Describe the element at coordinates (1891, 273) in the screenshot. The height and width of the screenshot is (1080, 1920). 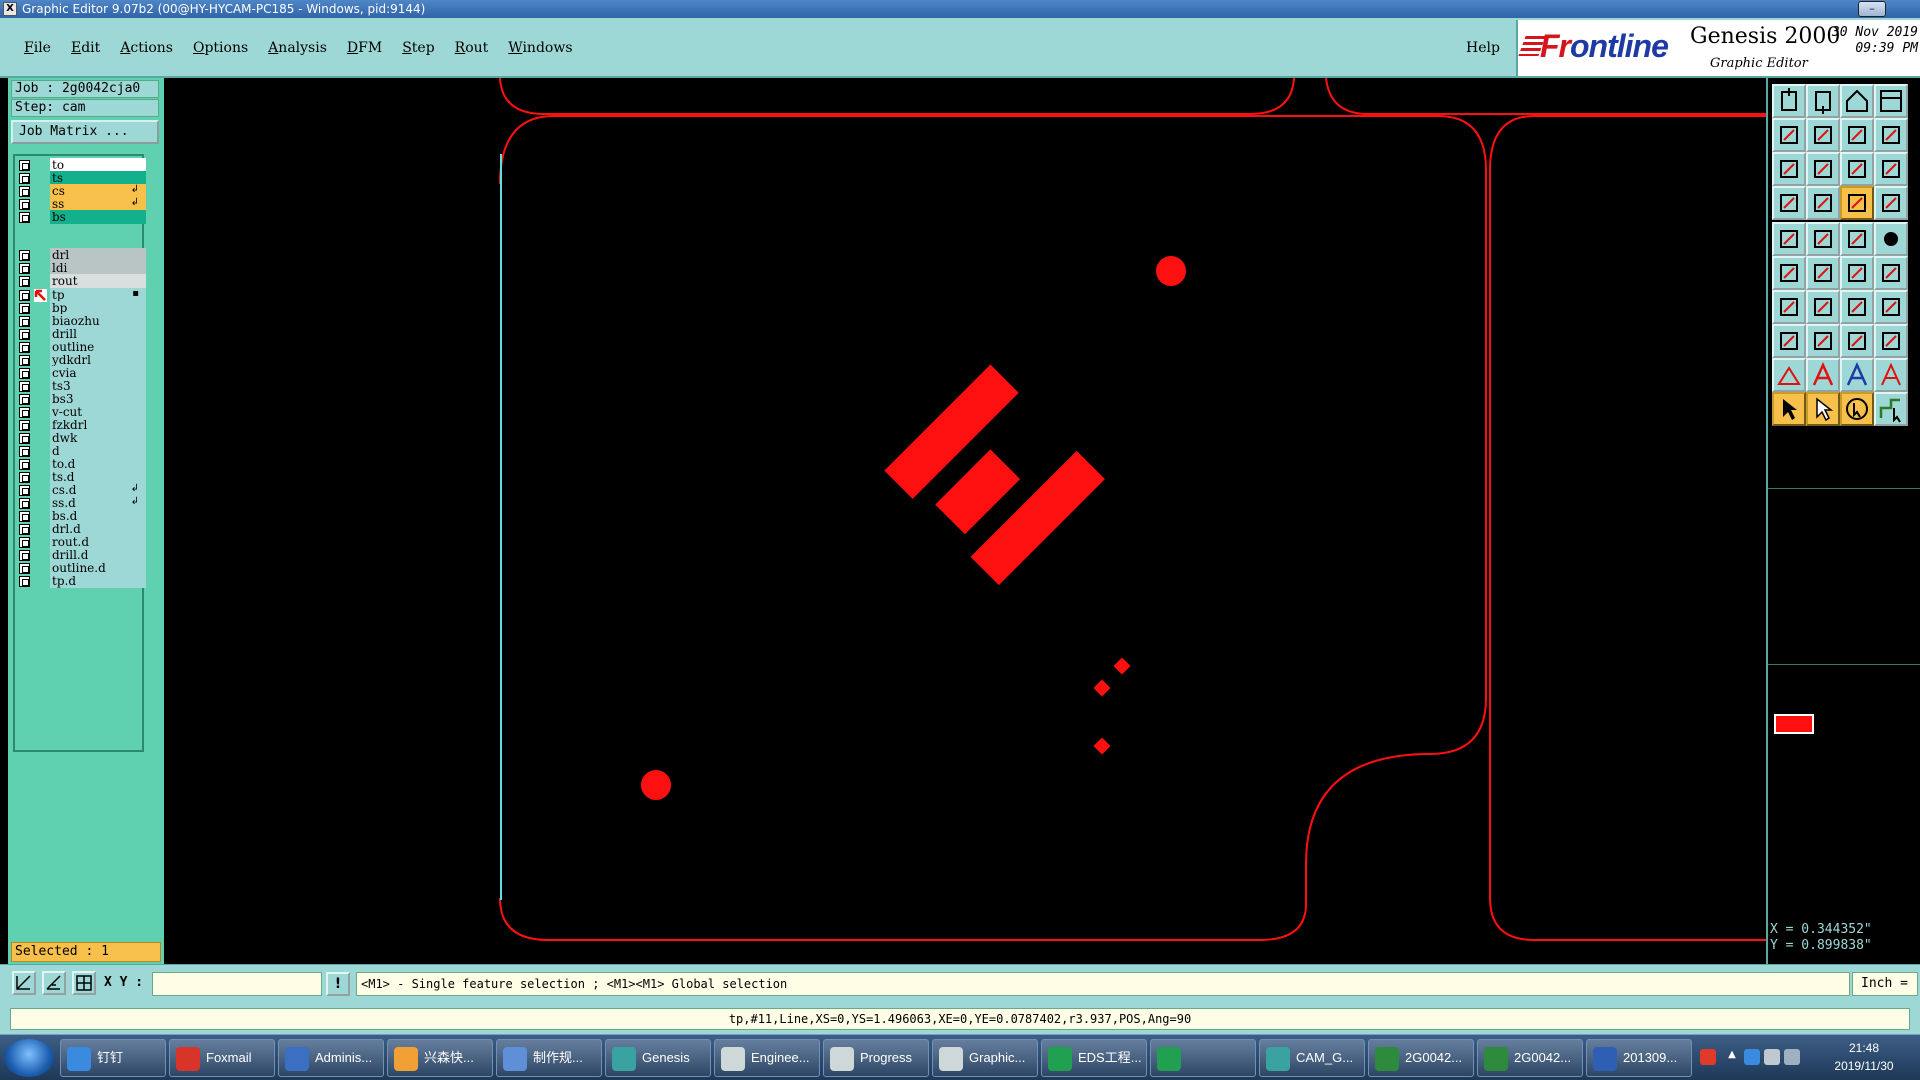
I see `connect-alt-icon` at that location.